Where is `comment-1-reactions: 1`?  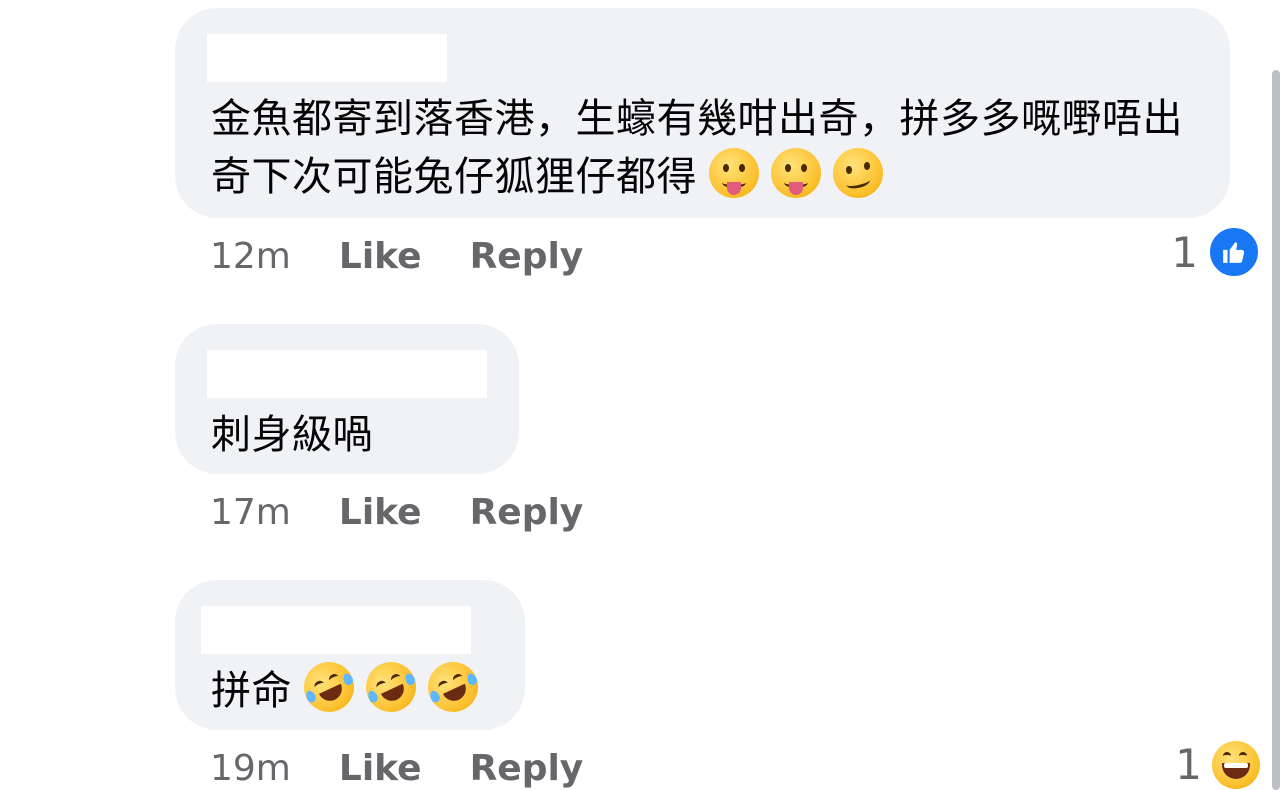 comment-1-reactions: 1 is located at coordinates (1215, 252).